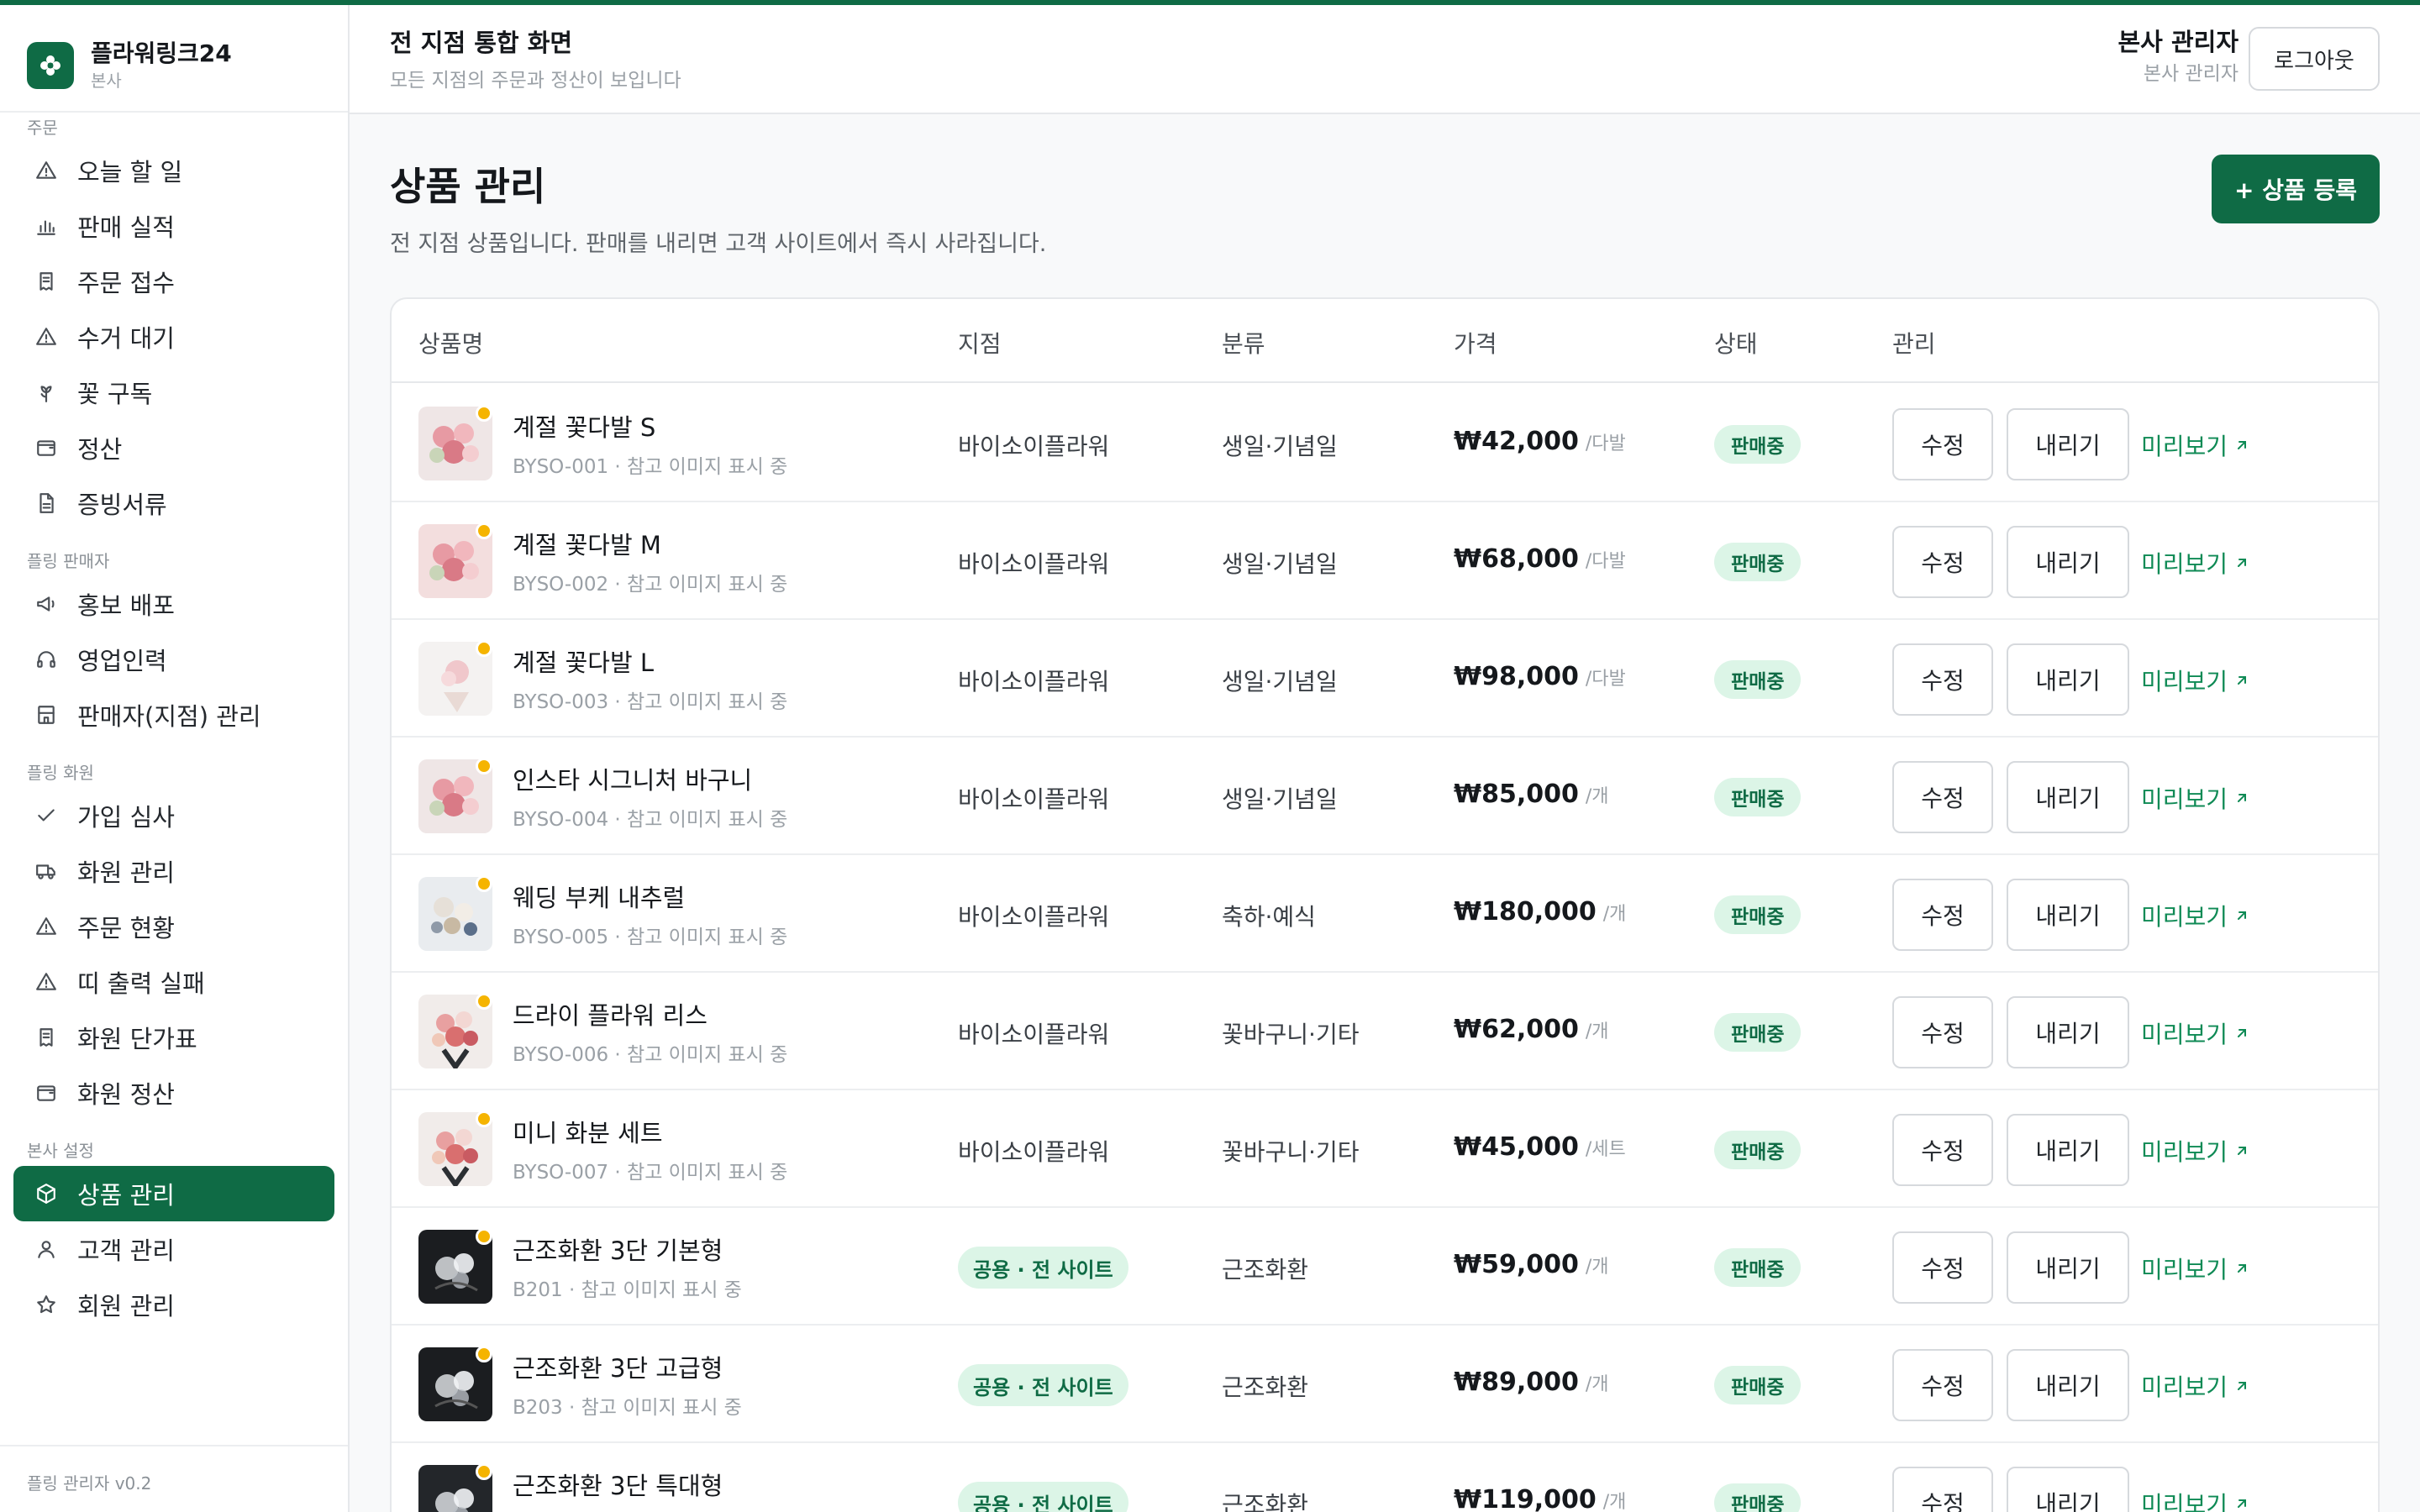  Describe the element at coordinates (173, 926) in the screenshot. I see `sidebar-item-2-2: 주문 현황` at that location.